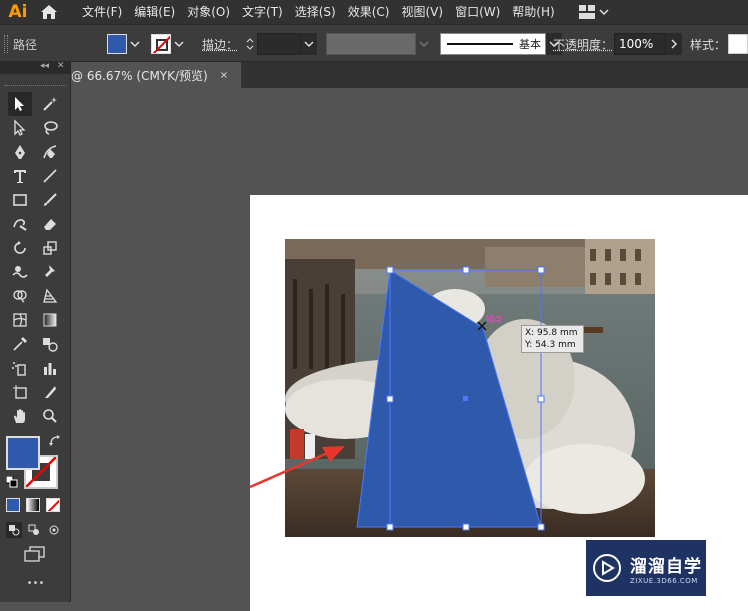 Image resolution: width=748 pixels, height=611 pixels. I want to click on document-tab: @ 66.67% (CMYK/预览) ×, so click(156, 75).